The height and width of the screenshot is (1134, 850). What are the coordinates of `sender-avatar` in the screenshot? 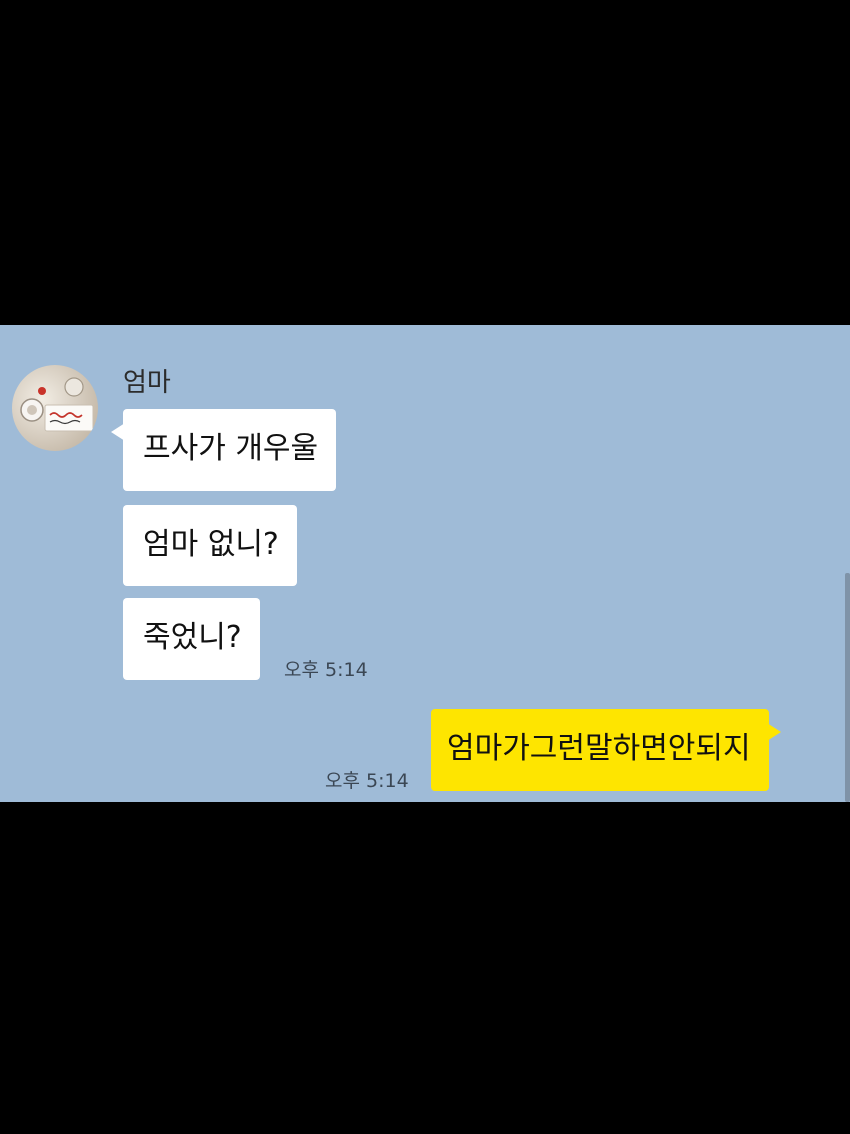 It's located at (55, 408).